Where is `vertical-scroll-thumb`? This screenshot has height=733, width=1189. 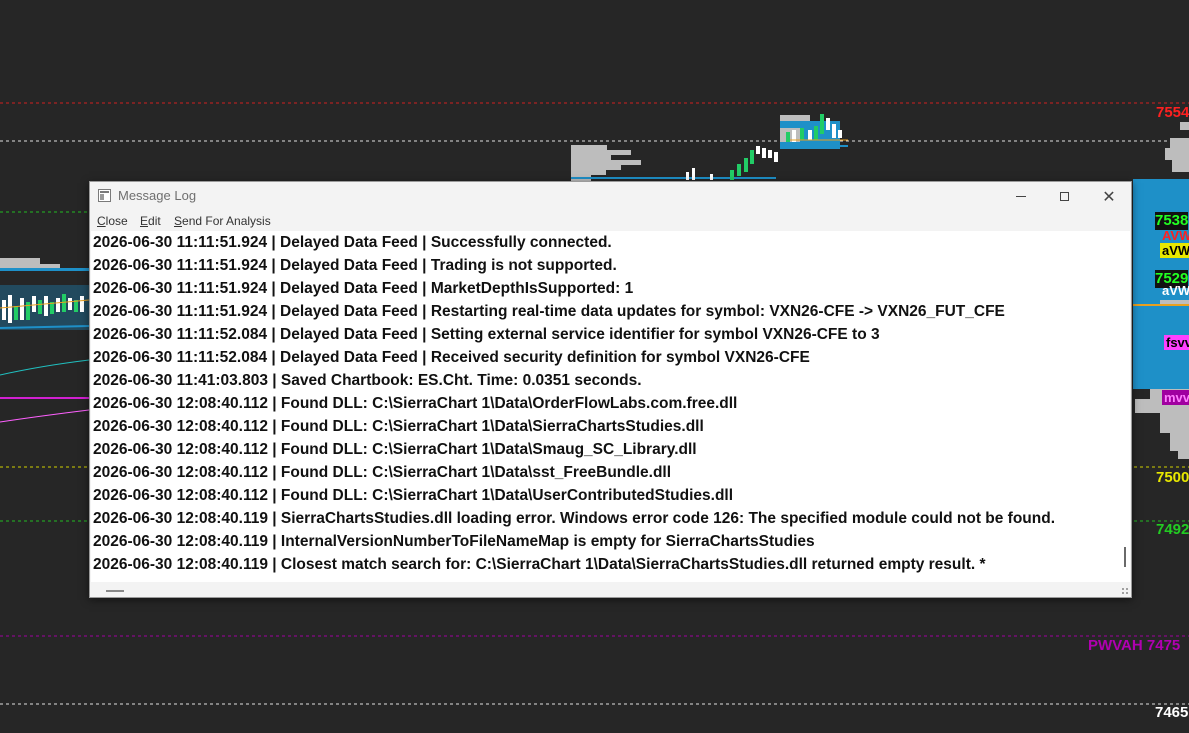
vertical-scroll-thumb is located at coordinates (1125, 557).